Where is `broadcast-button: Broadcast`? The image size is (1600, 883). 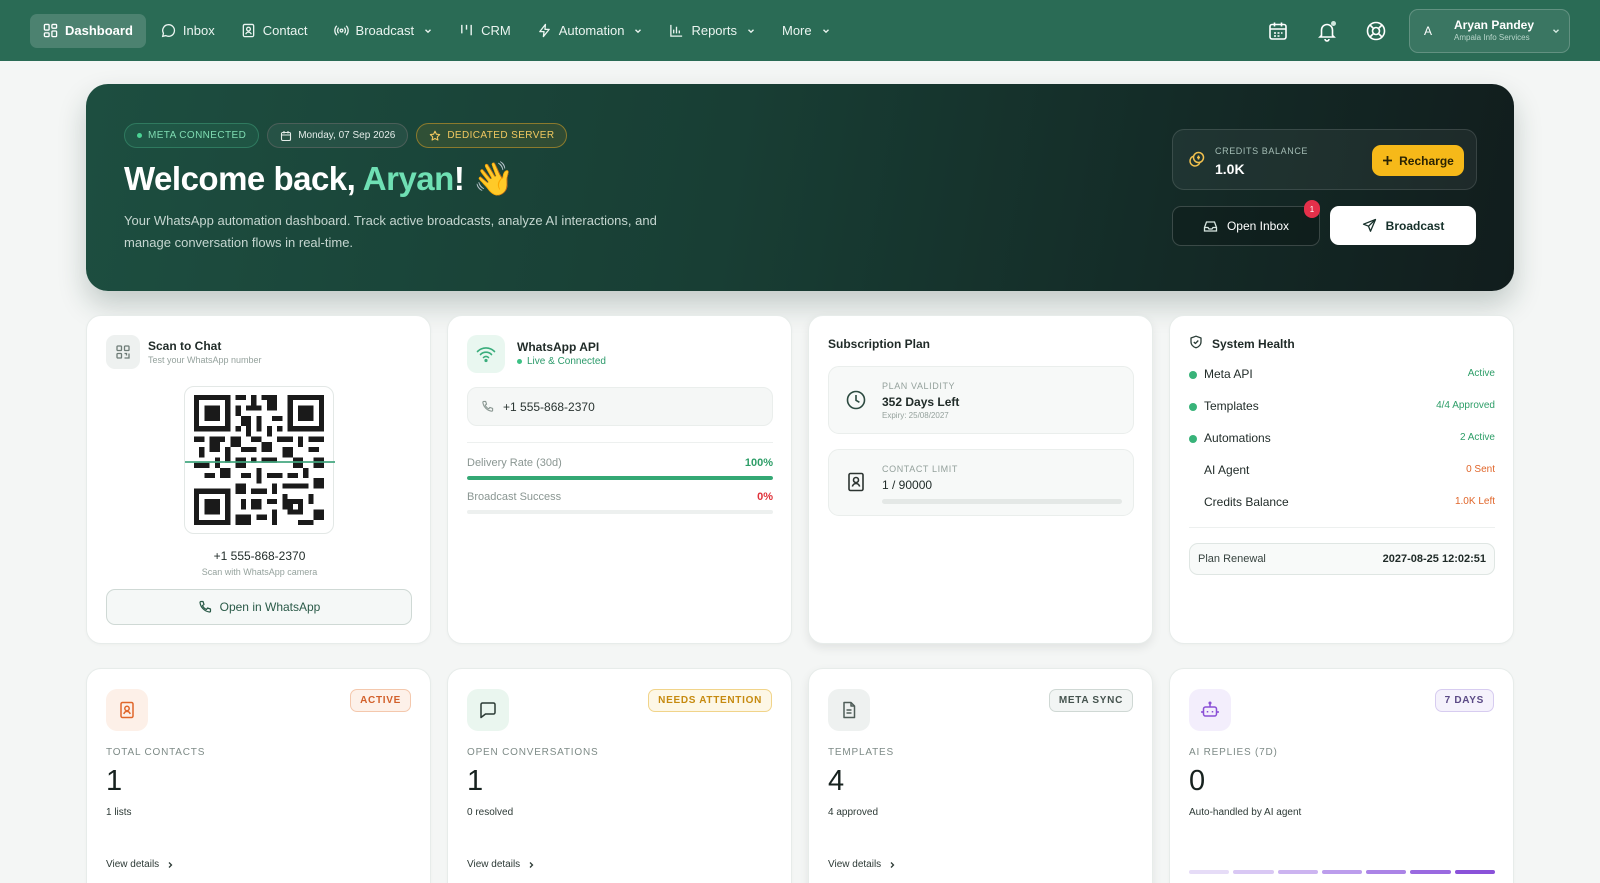 broadcast-button: Broadcast is located at coordinates (1403, 225).